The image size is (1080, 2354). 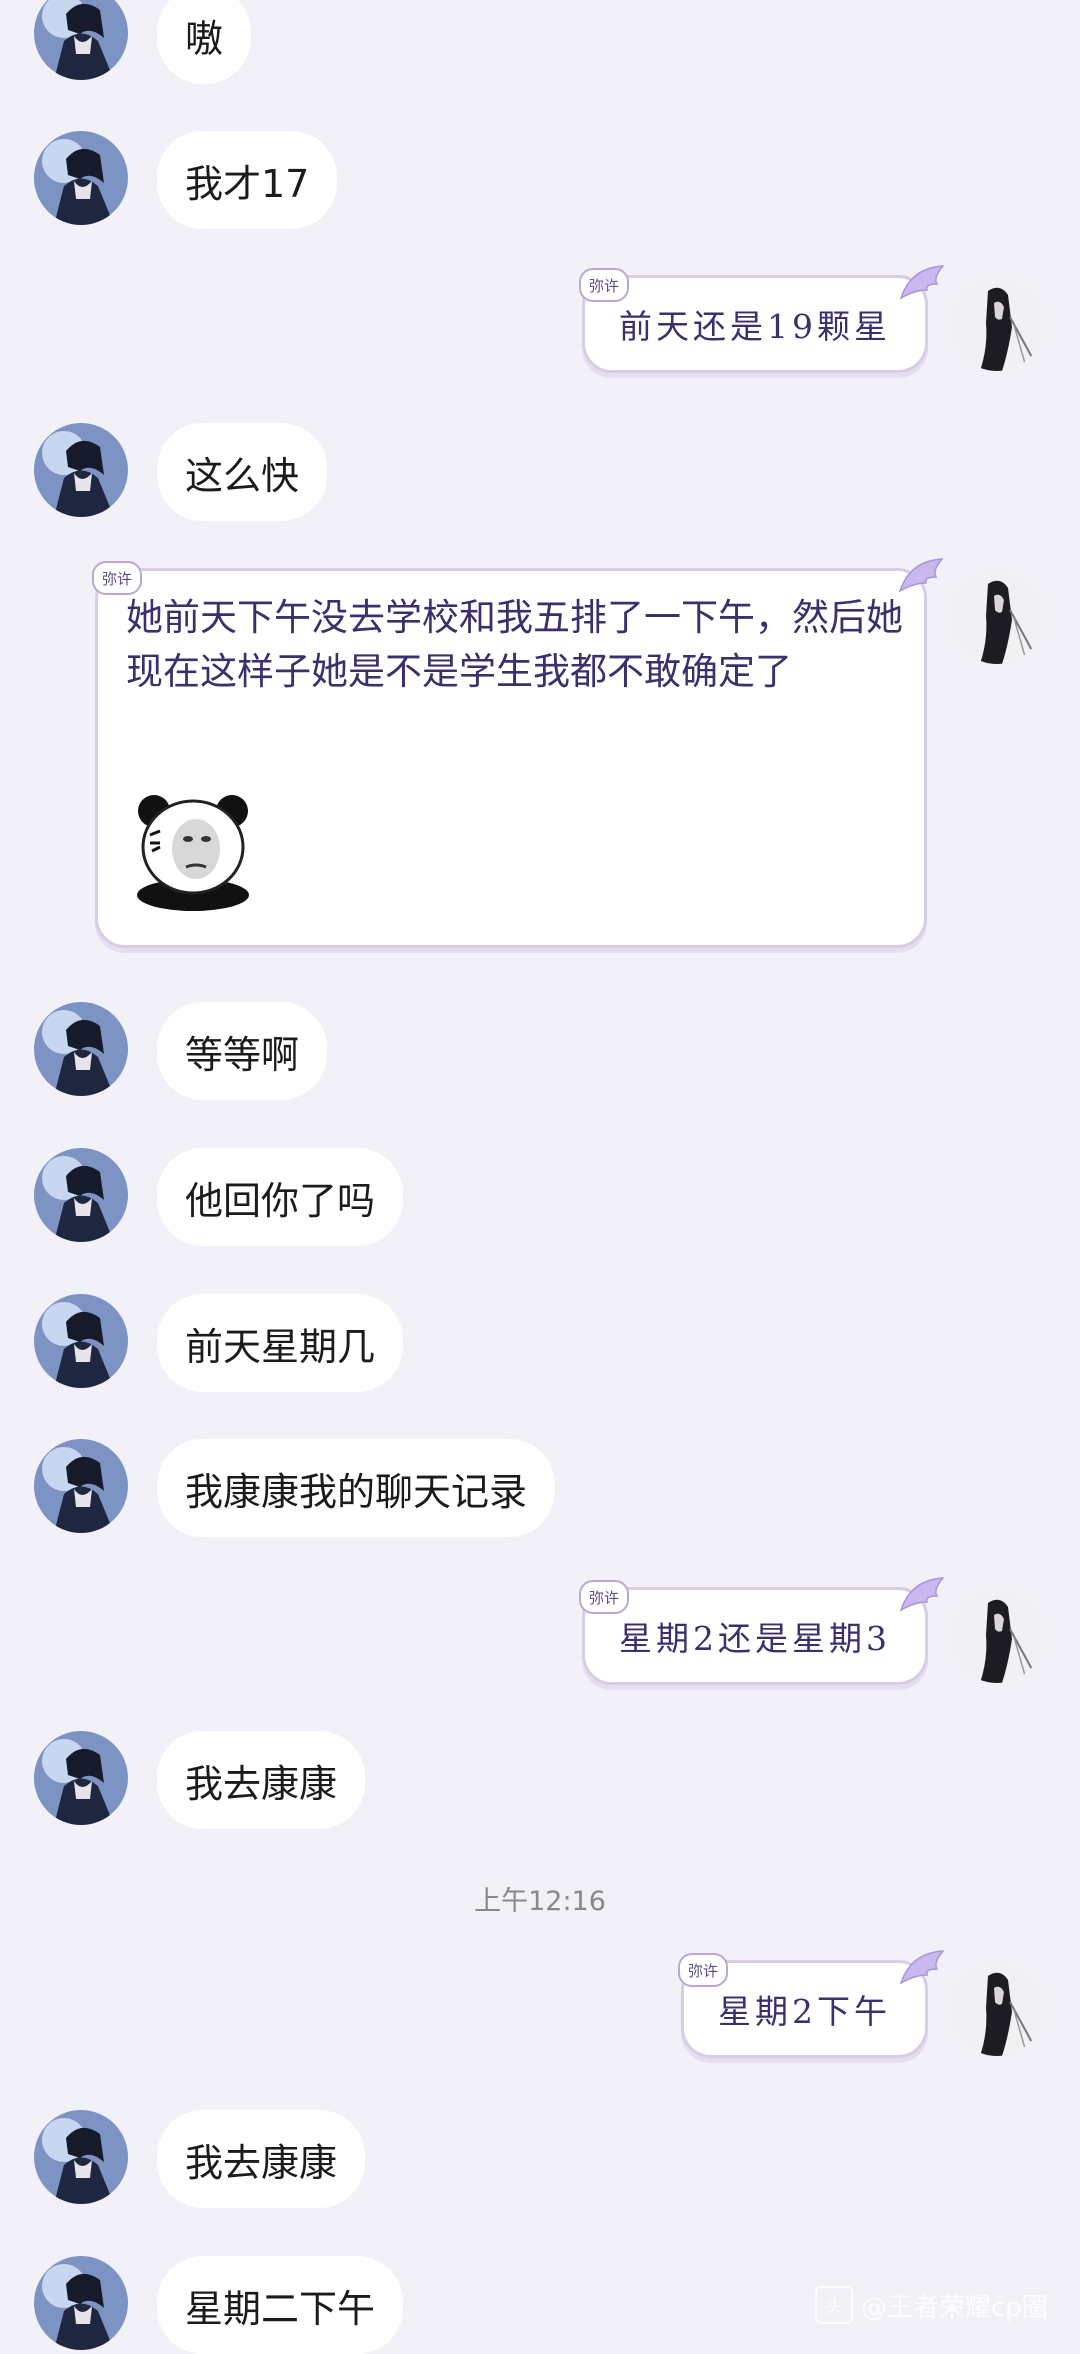 I want to click on message-bubble: 我才17, so click(x=247, y=180).